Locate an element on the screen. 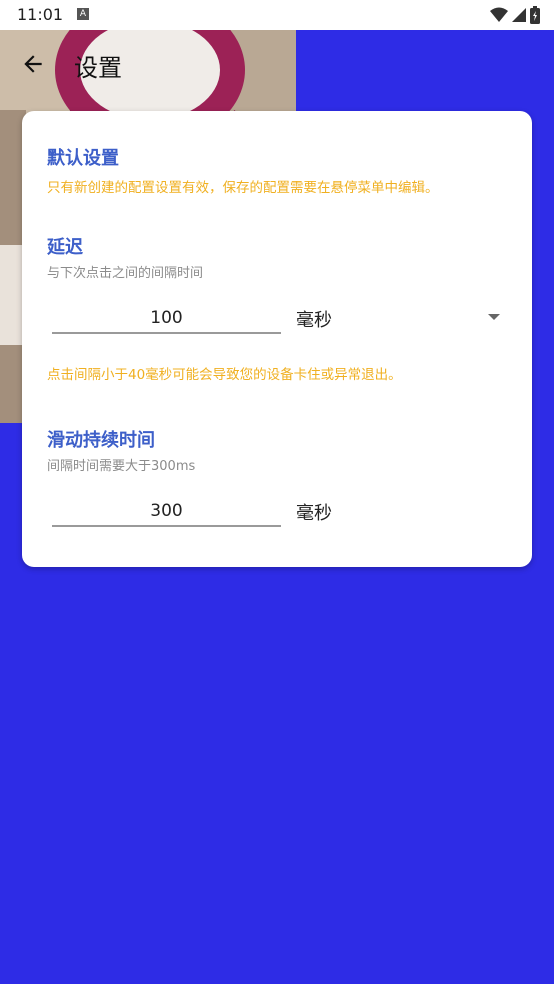 This screenshot has height=984, width=554. section-note: 只有新创建的配置设置有效，保存的配置需要在悬停菜单中编辑。 is located at coordinates (243, 188).